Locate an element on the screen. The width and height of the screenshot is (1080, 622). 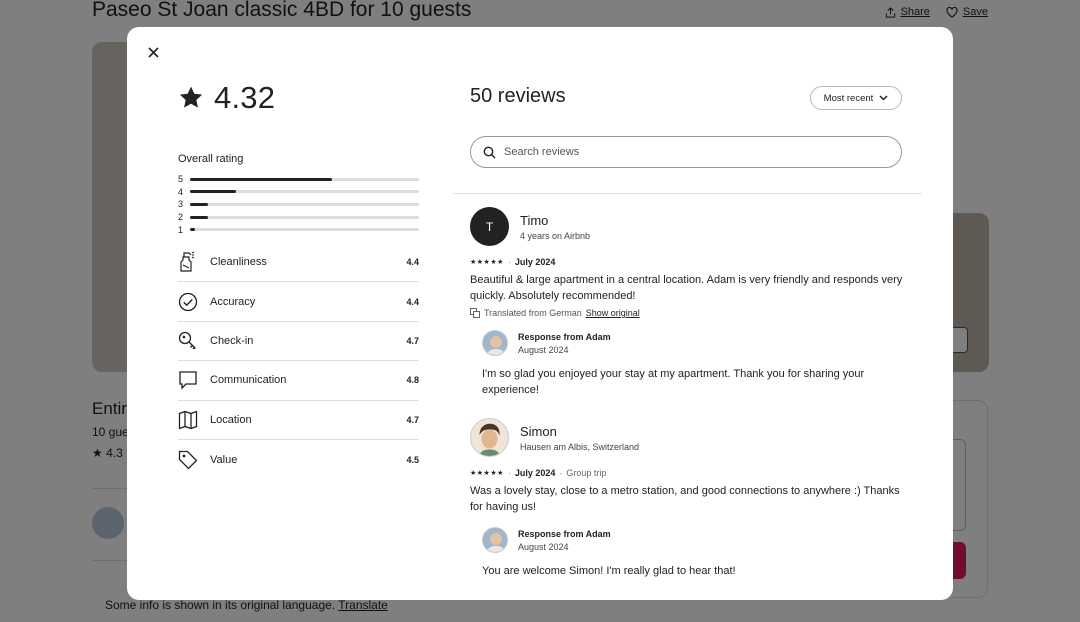
category-rating-communication: Communication 4.8 is located at coordinates (298, 381).